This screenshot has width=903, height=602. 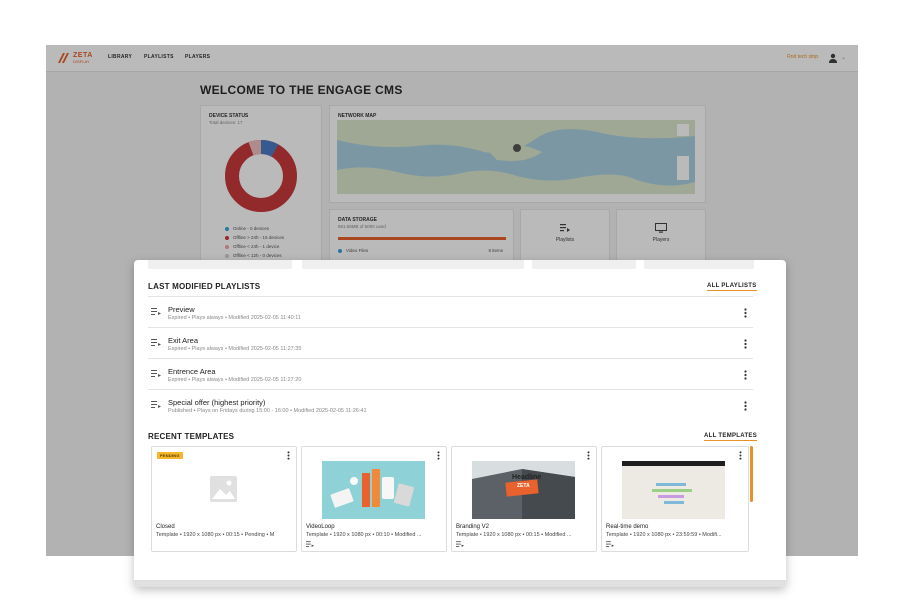 I want to click on video-loop-artwork, so click(x=373, y=490).